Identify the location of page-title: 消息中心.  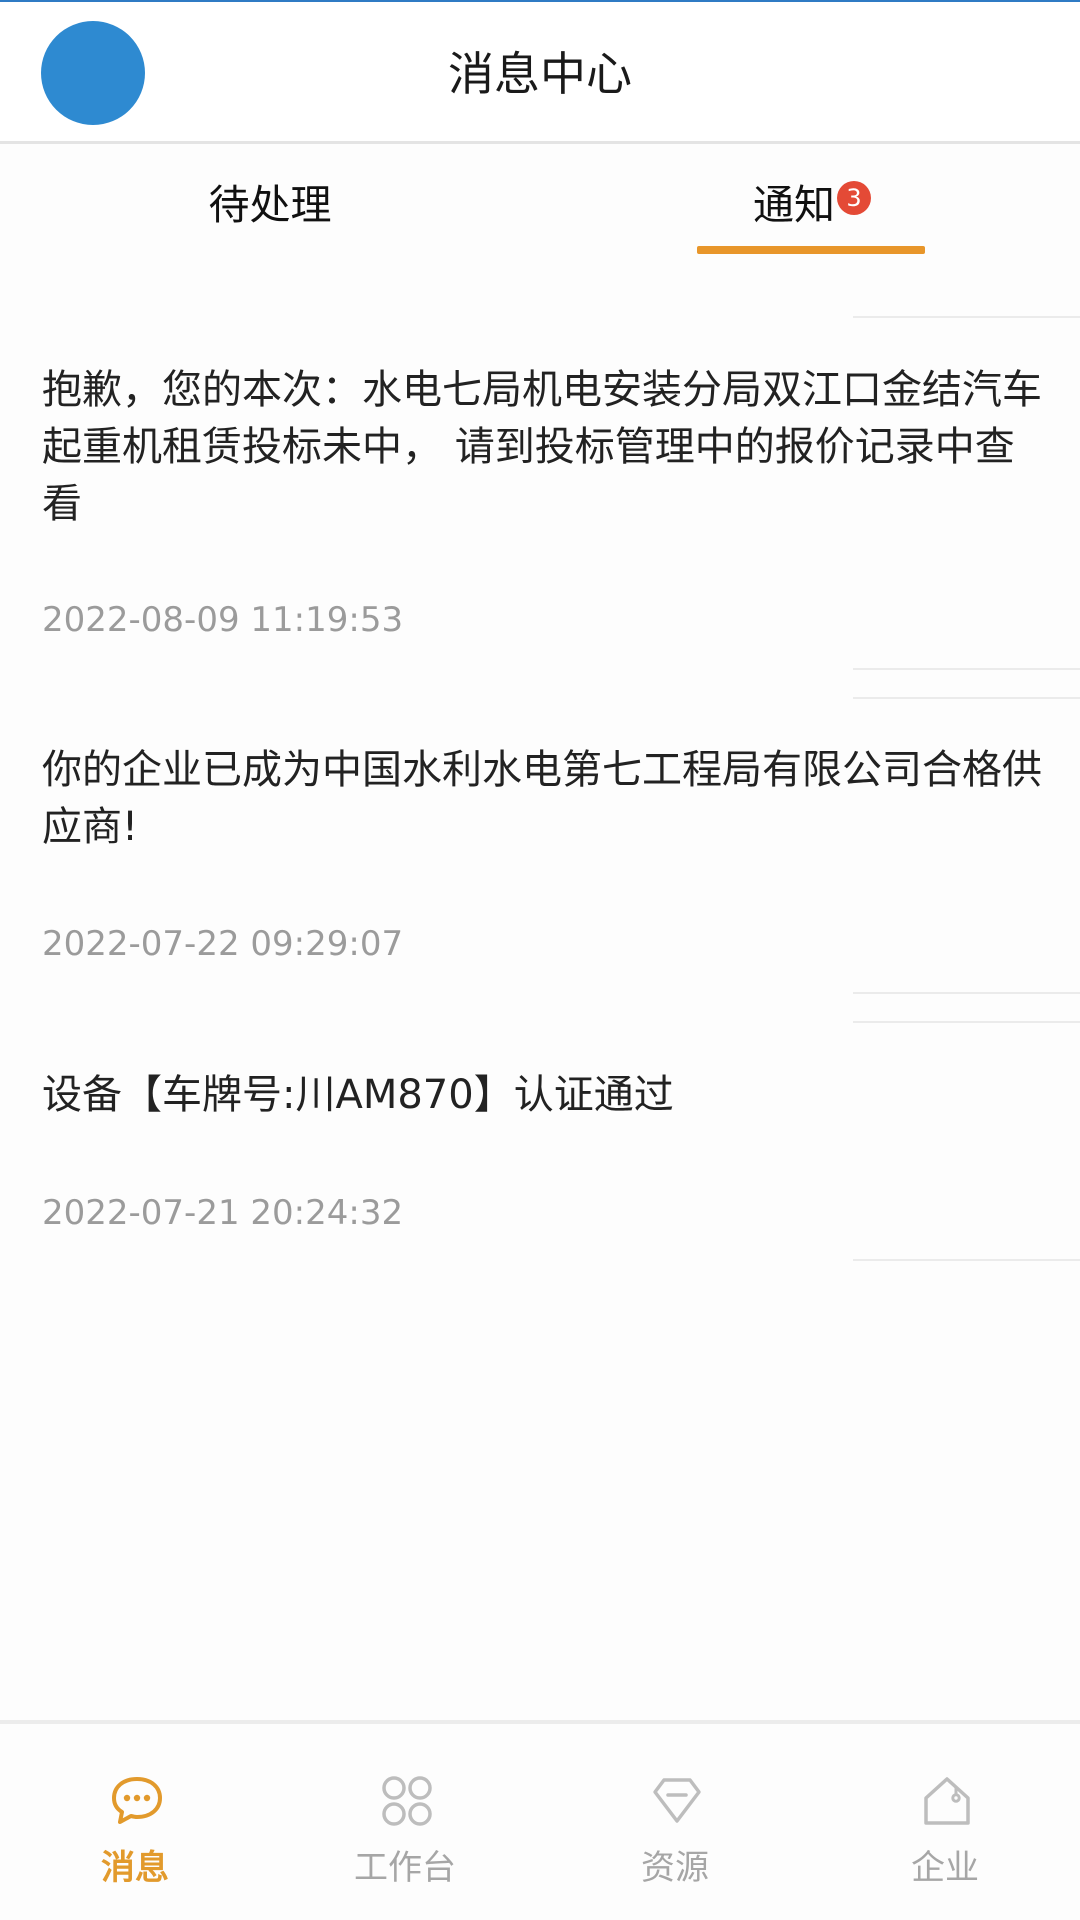
(540, 74).